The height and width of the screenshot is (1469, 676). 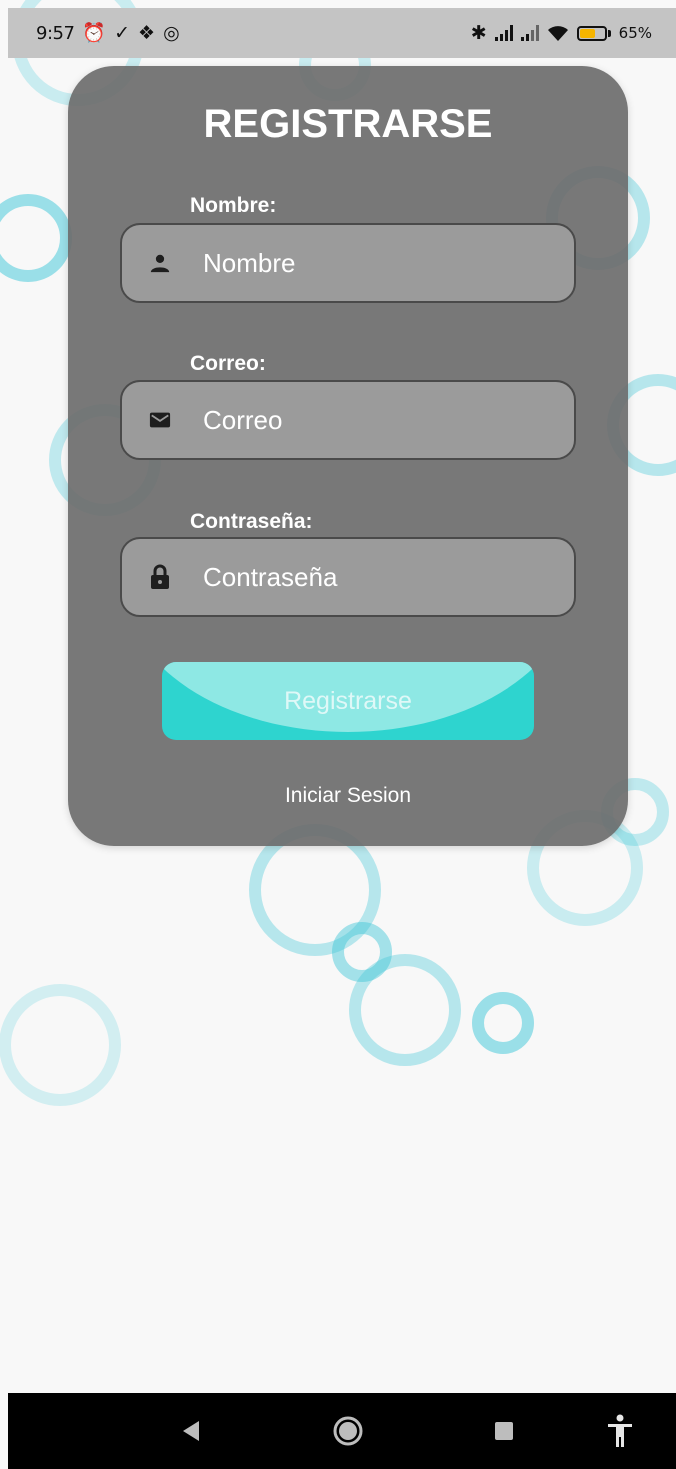 What do you see at coordinates (383, 577) in the screenshot?
I see `password-input` at bounding box center [383, 577].